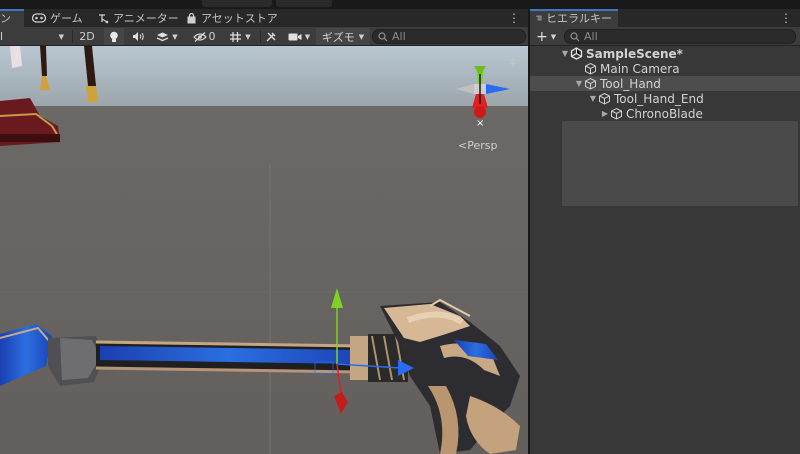  What do you see at coordinates (35, 36) in the screenshot?
I see `draw-mode-dropdown: l ▼` at bounding box center [35, 36].